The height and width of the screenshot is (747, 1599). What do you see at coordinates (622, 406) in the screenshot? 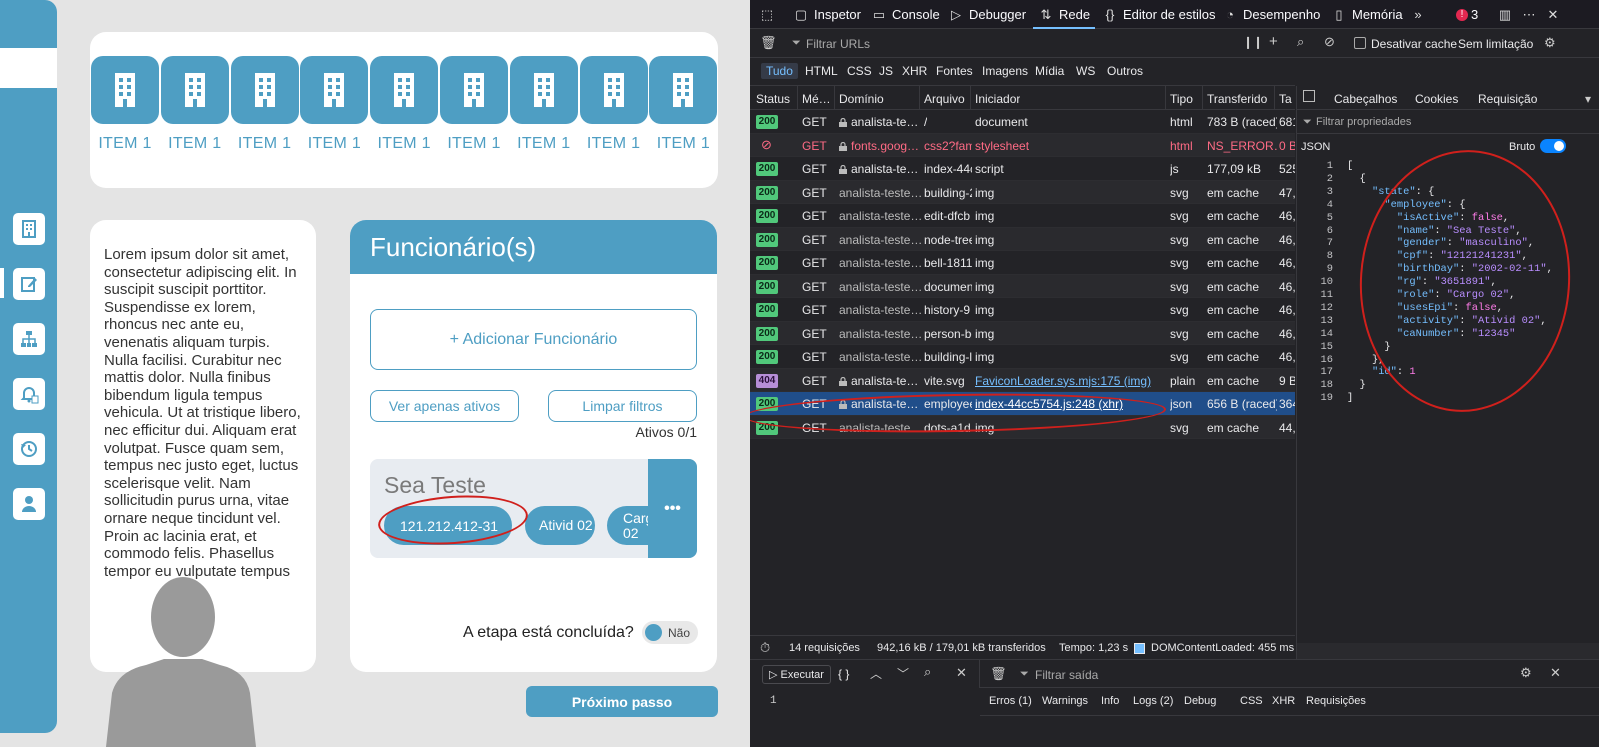
I see `clear-filters-button: Limpar filtros` at bounding box center [622, 406].